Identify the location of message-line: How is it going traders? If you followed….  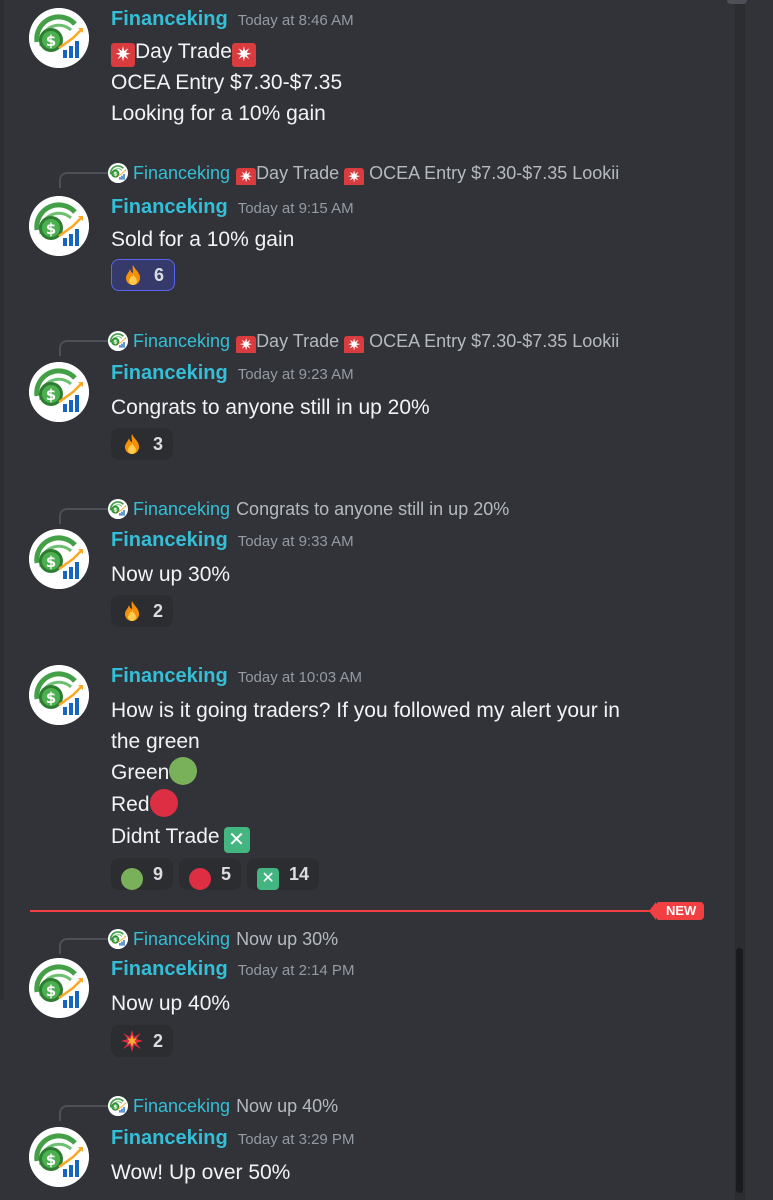
(365, 710).